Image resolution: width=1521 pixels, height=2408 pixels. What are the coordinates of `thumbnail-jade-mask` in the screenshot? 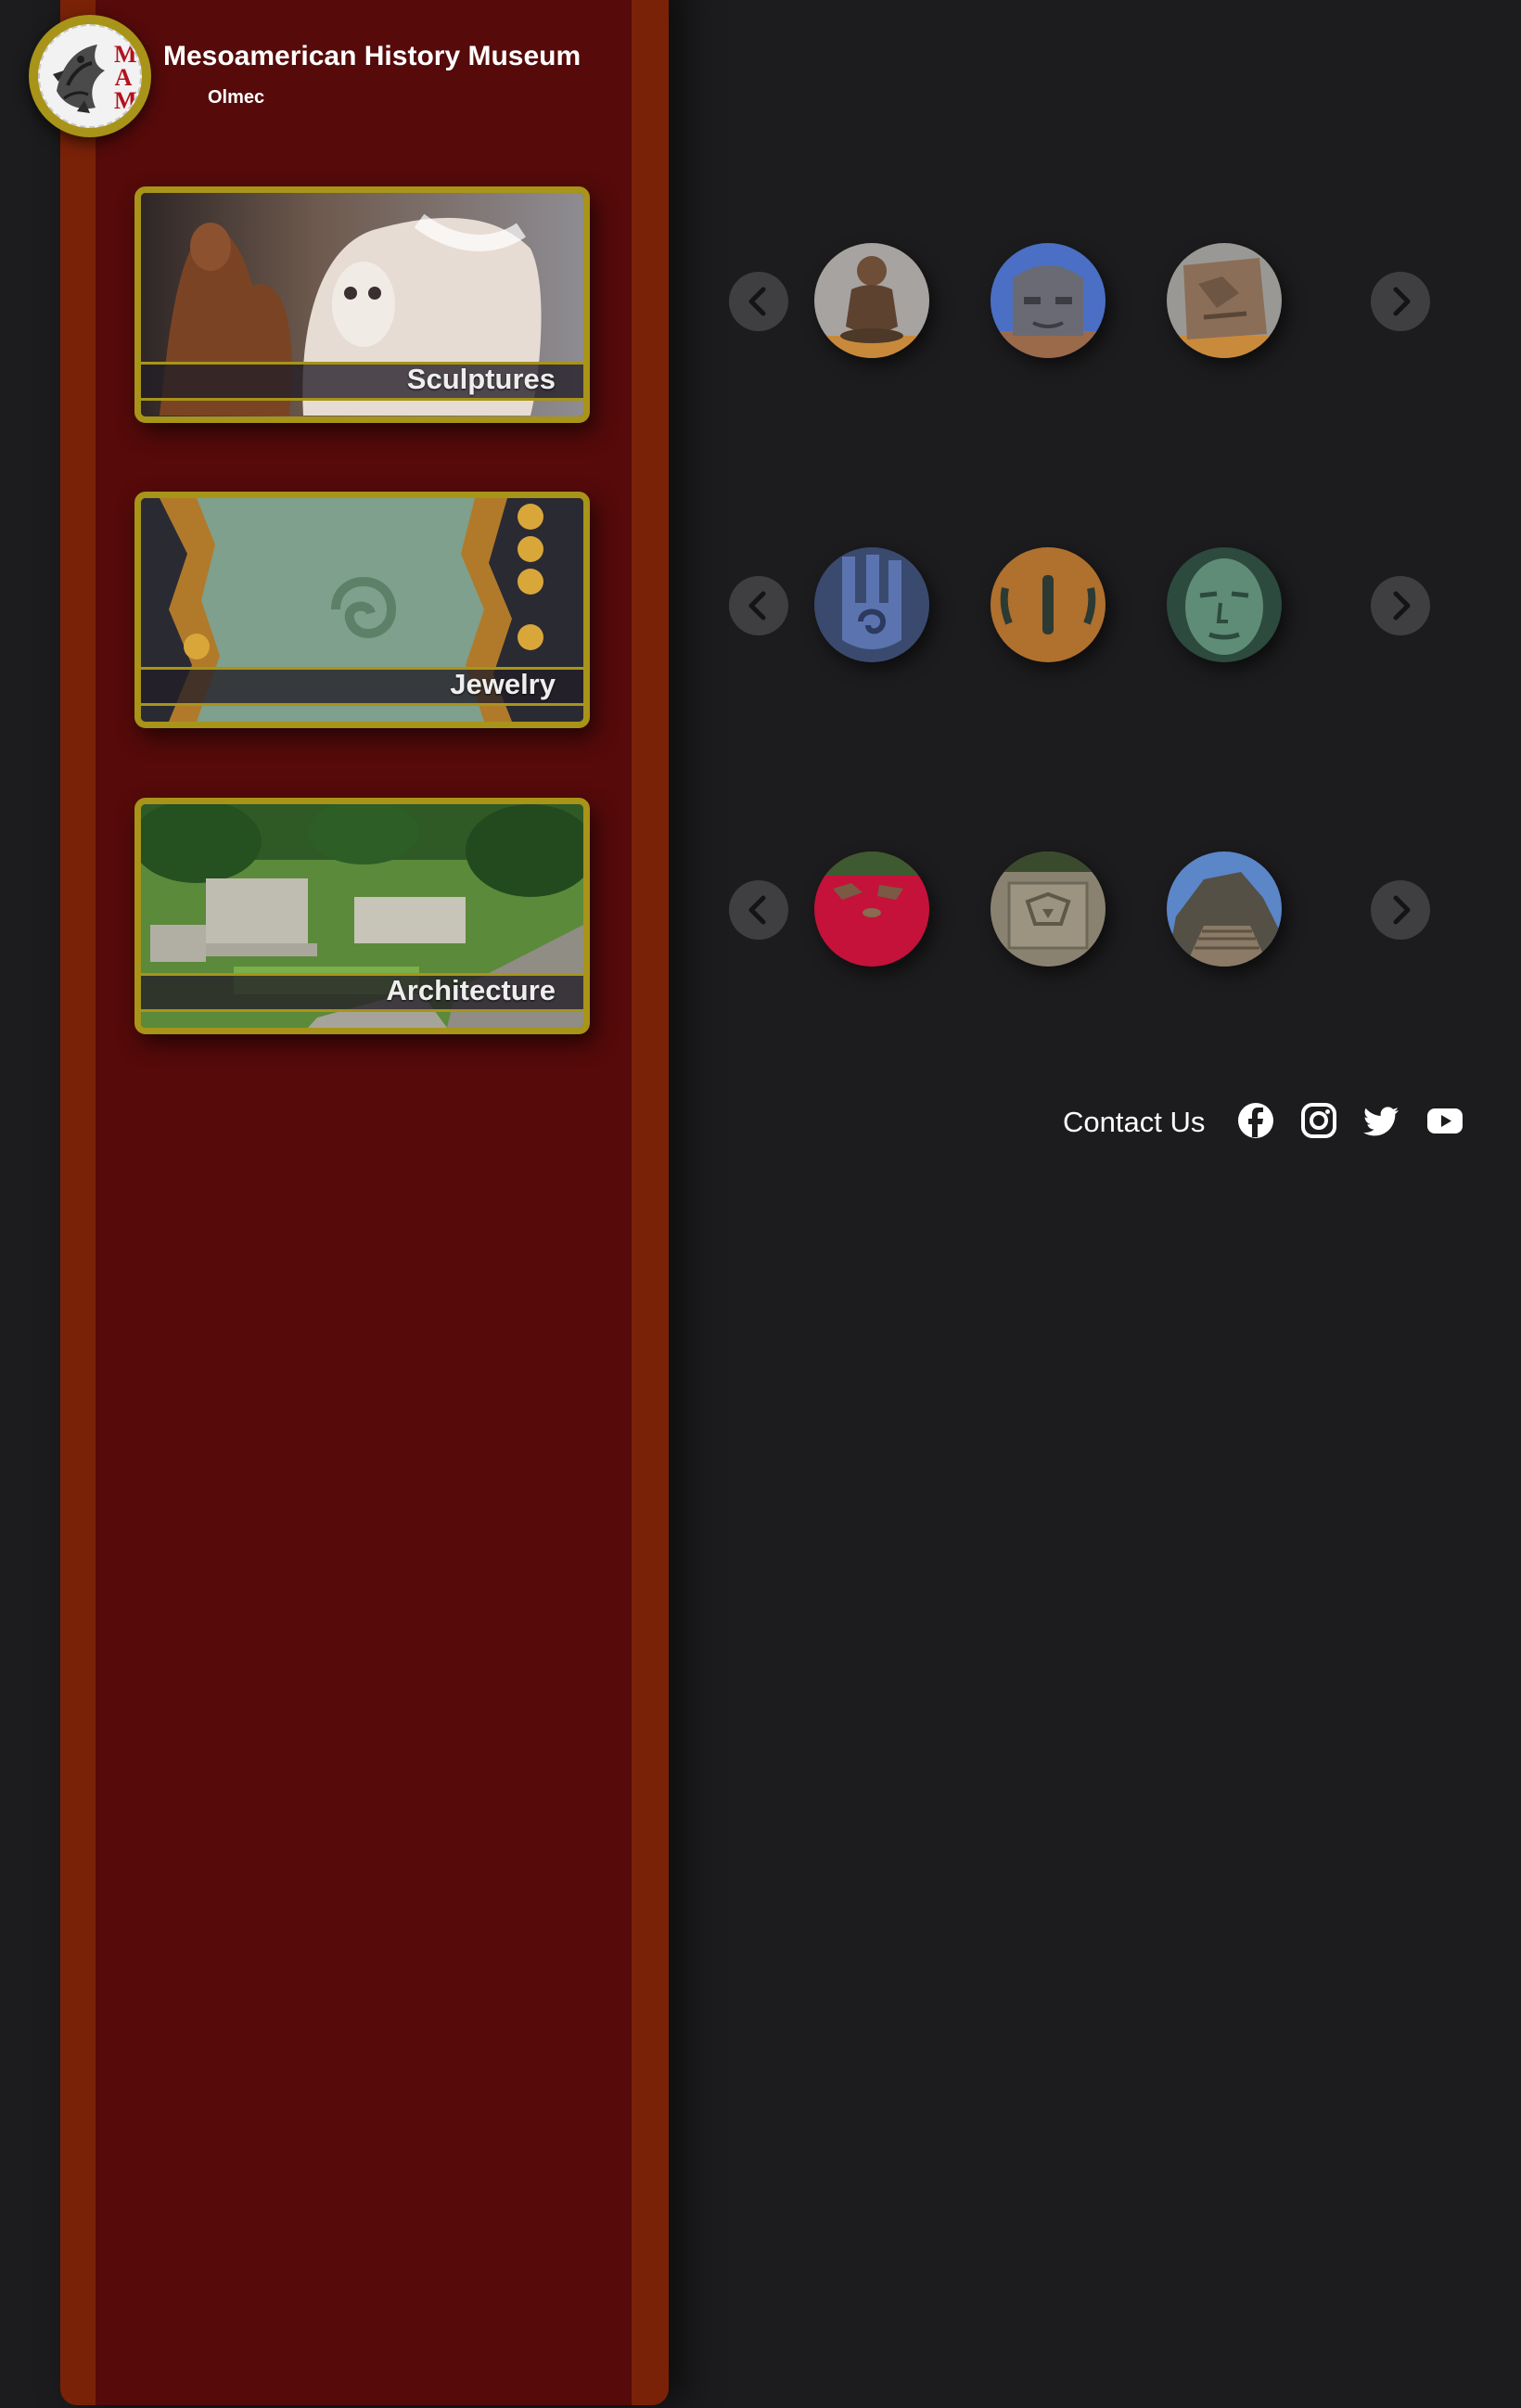 It's located at (1224, 604).